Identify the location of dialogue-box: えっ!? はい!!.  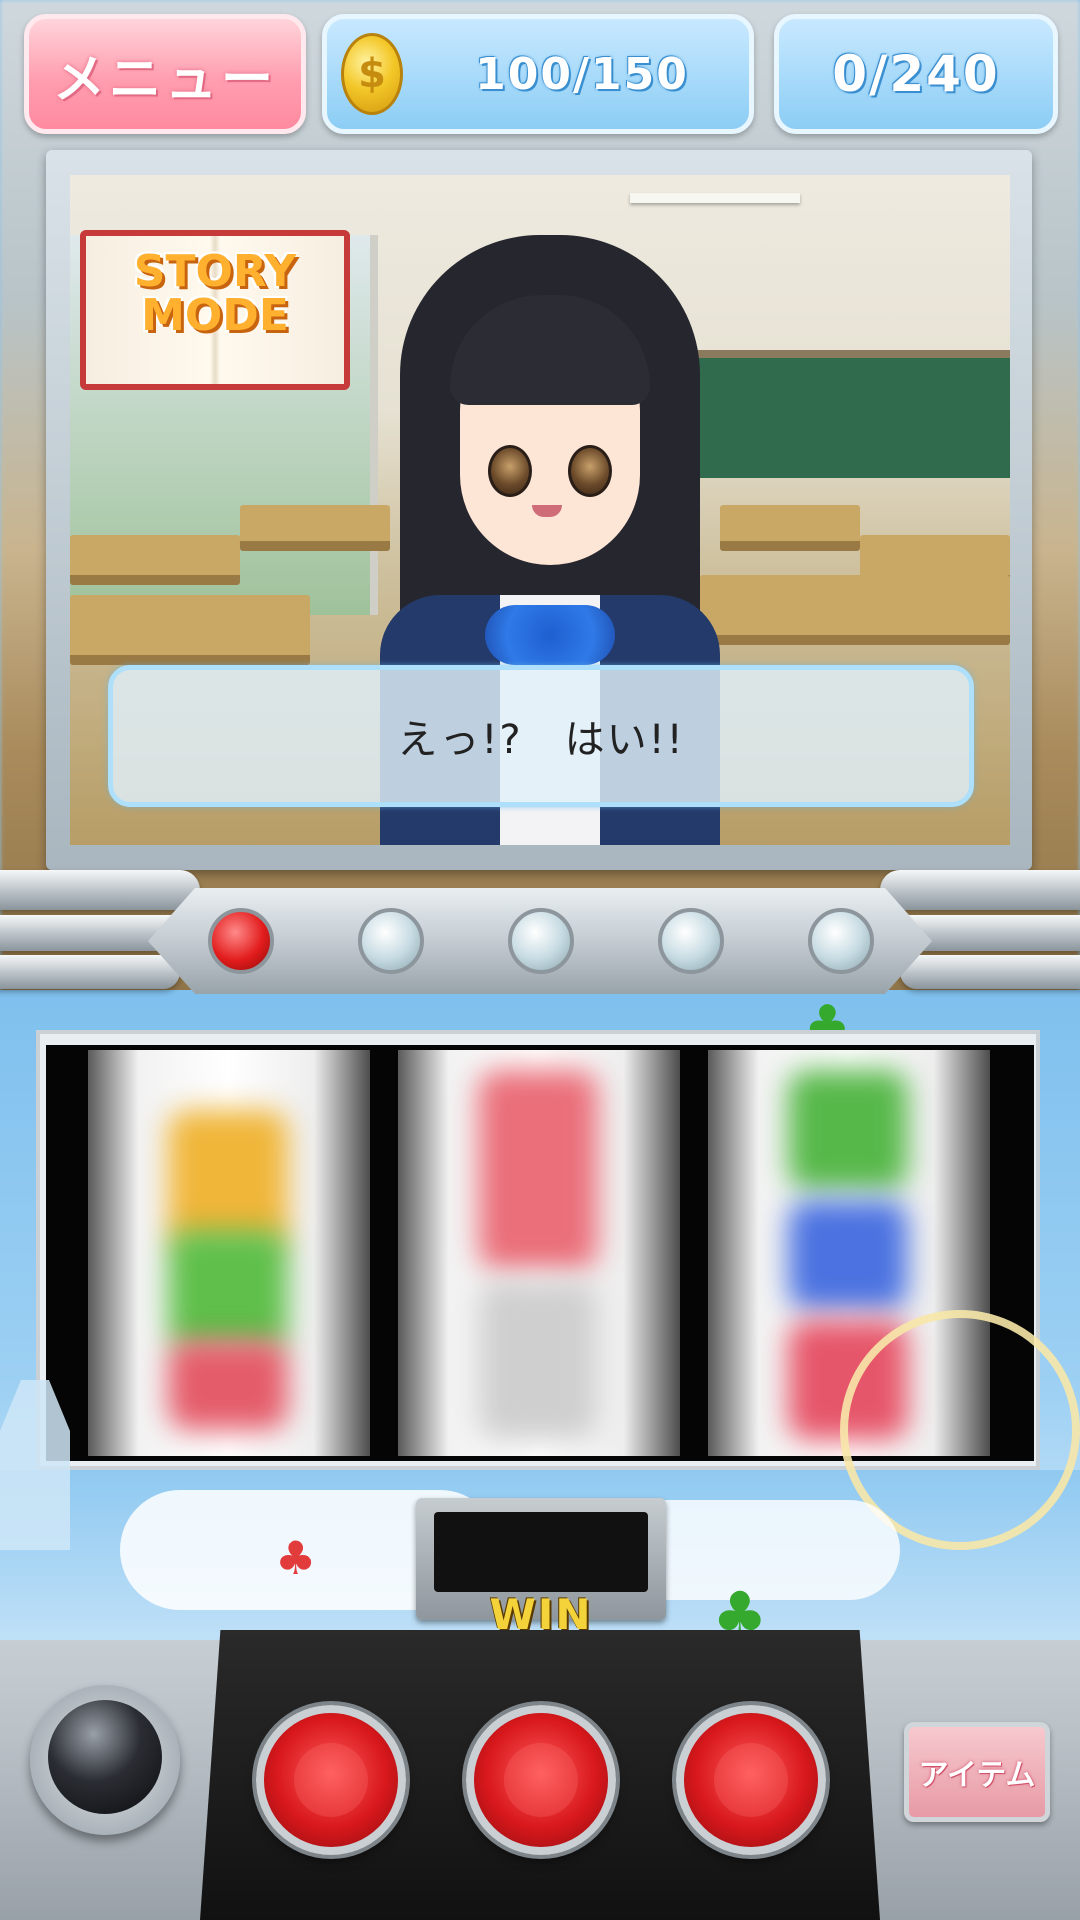
(541, 736).